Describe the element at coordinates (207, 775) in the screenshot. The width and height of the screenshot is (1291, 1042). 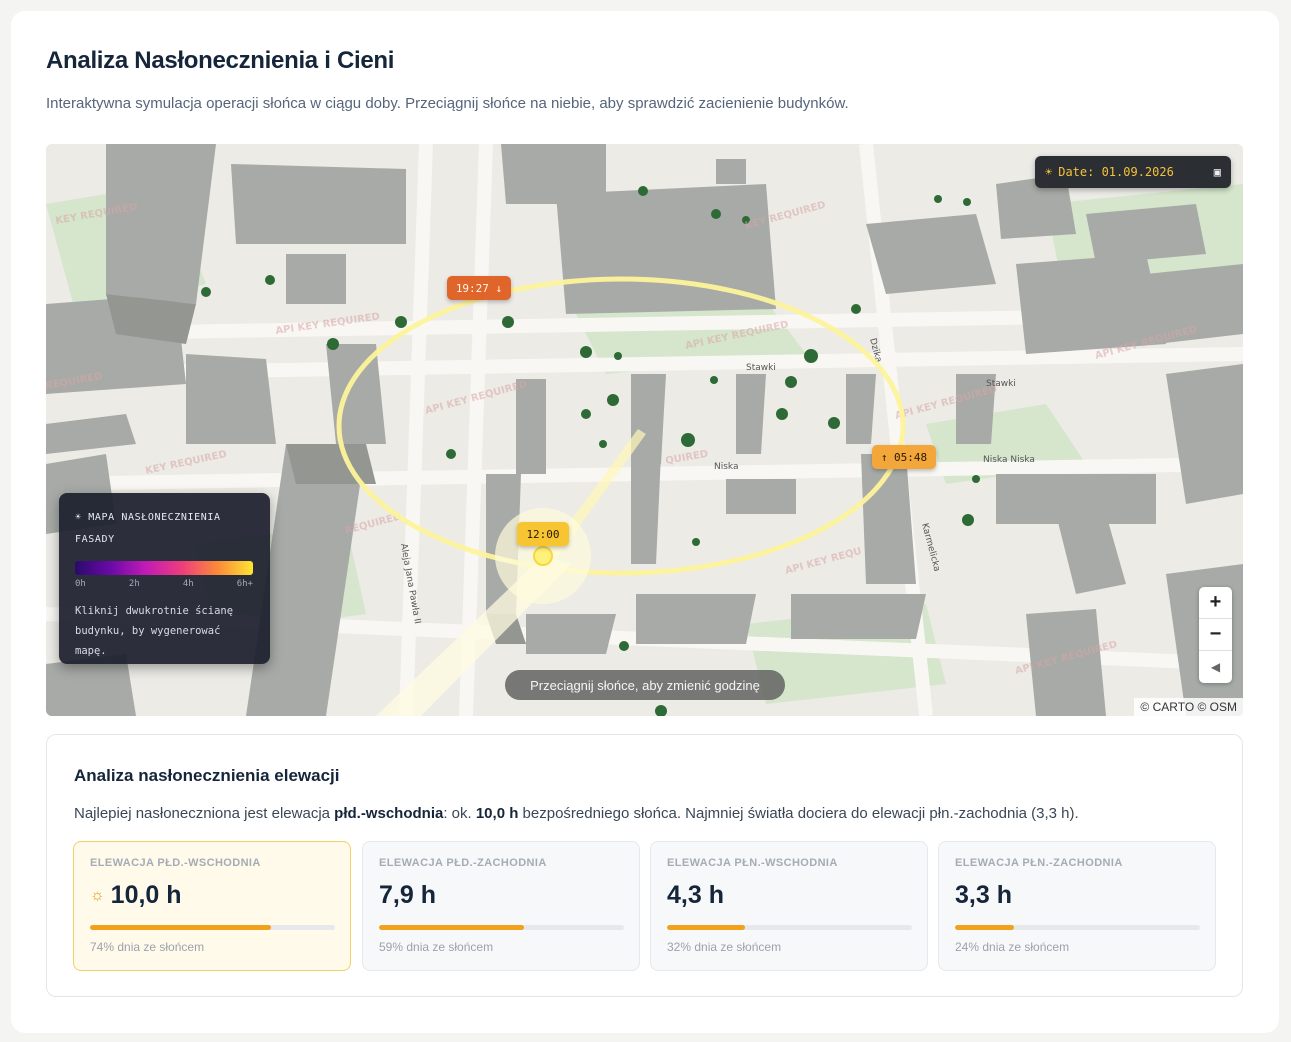
I see `analysis-title: Analiza nasłonecznienia elewacji` at that location.